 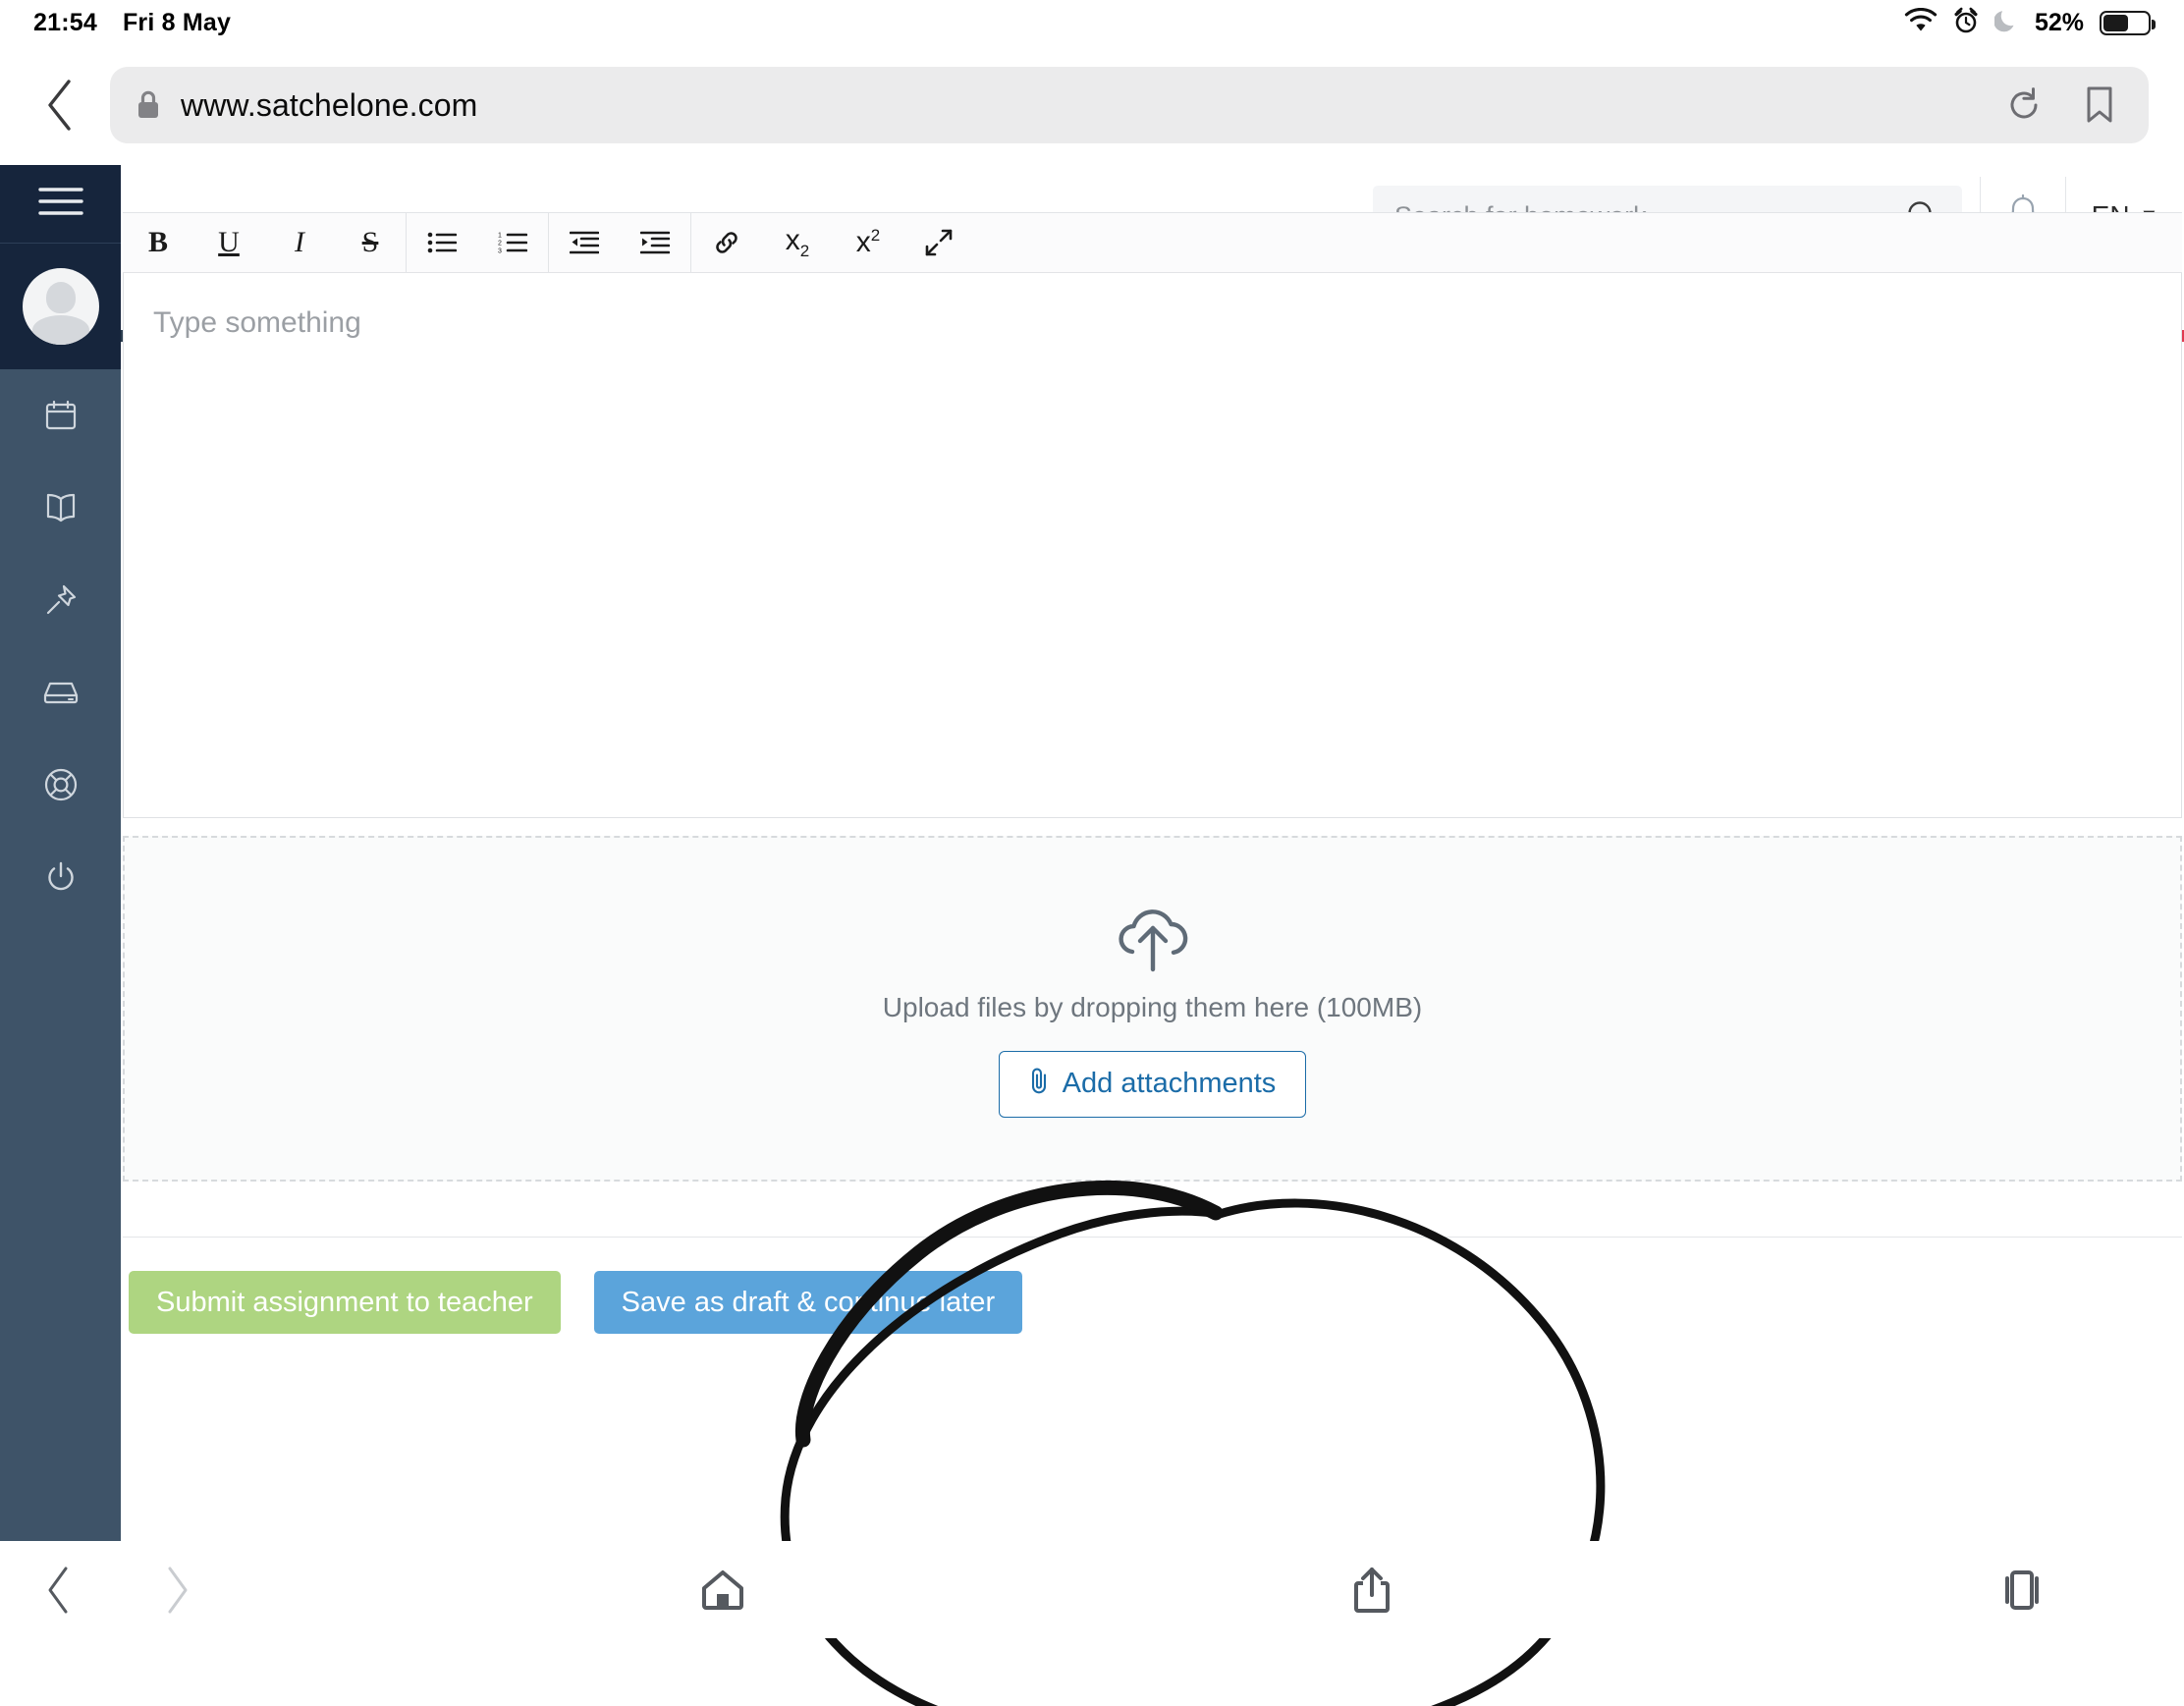 I want to click on reload-icon, so click(x=2024, y=105).